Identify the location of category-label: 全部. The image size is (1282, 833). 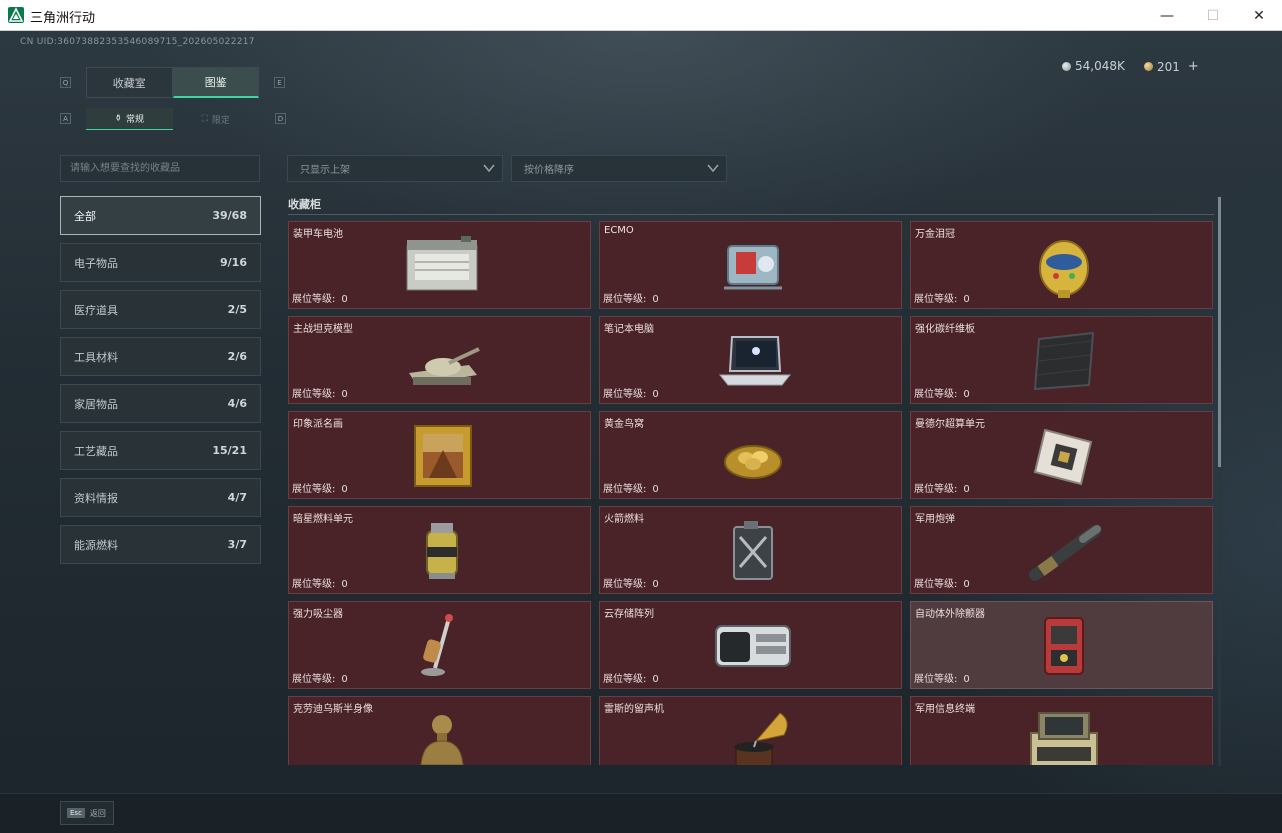
(85, 216).